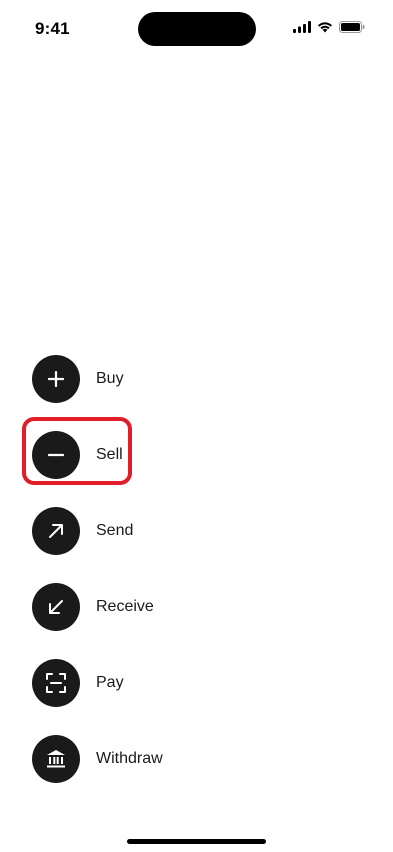 The image size is (393, 852). I want to click on minus-icon, so click(56, 455).